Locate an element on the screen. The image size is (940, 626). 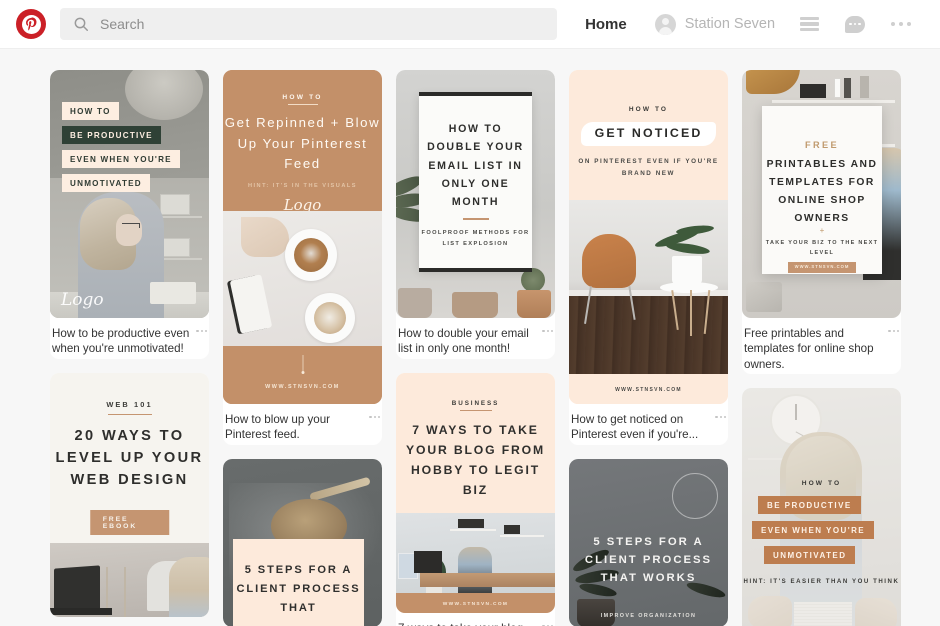
pin-subhead: FOOLPROOF METHODS FOR LIST EXPLOSION is located at coordinates (475, 238).